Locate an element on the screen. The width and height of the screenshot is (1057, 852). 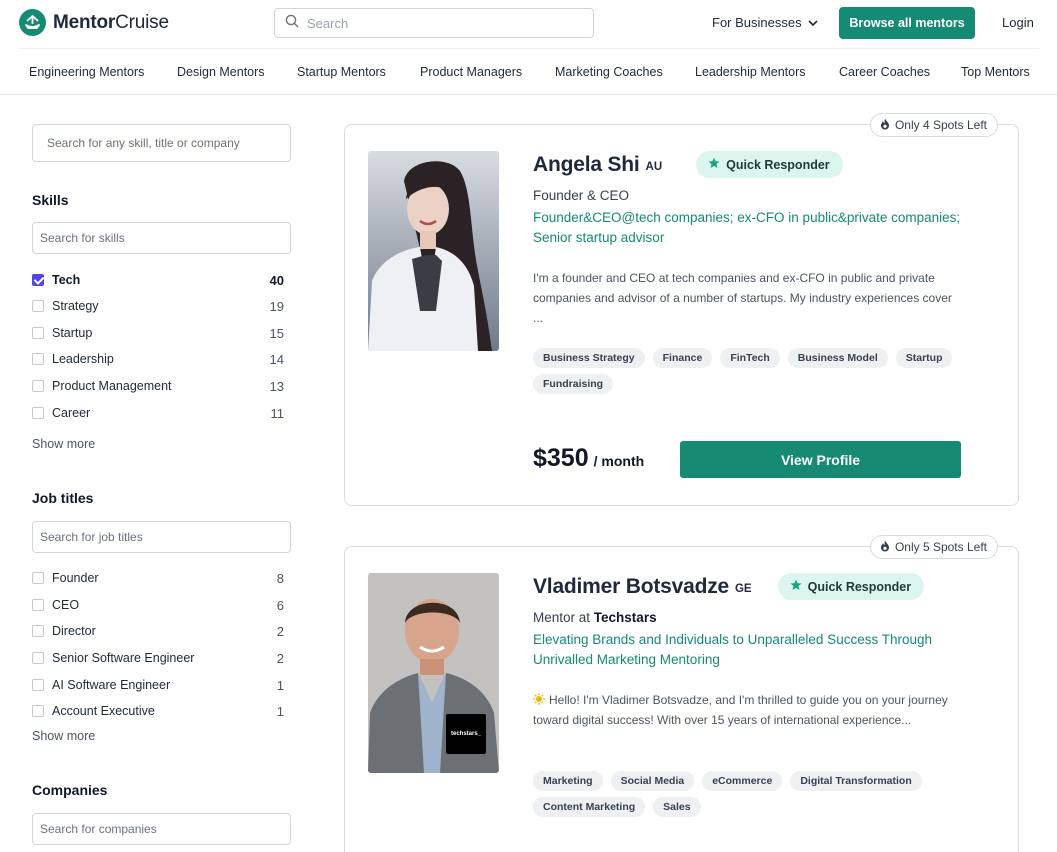
mentor-role: Founder & CEO is located at coordinates (581, 195).